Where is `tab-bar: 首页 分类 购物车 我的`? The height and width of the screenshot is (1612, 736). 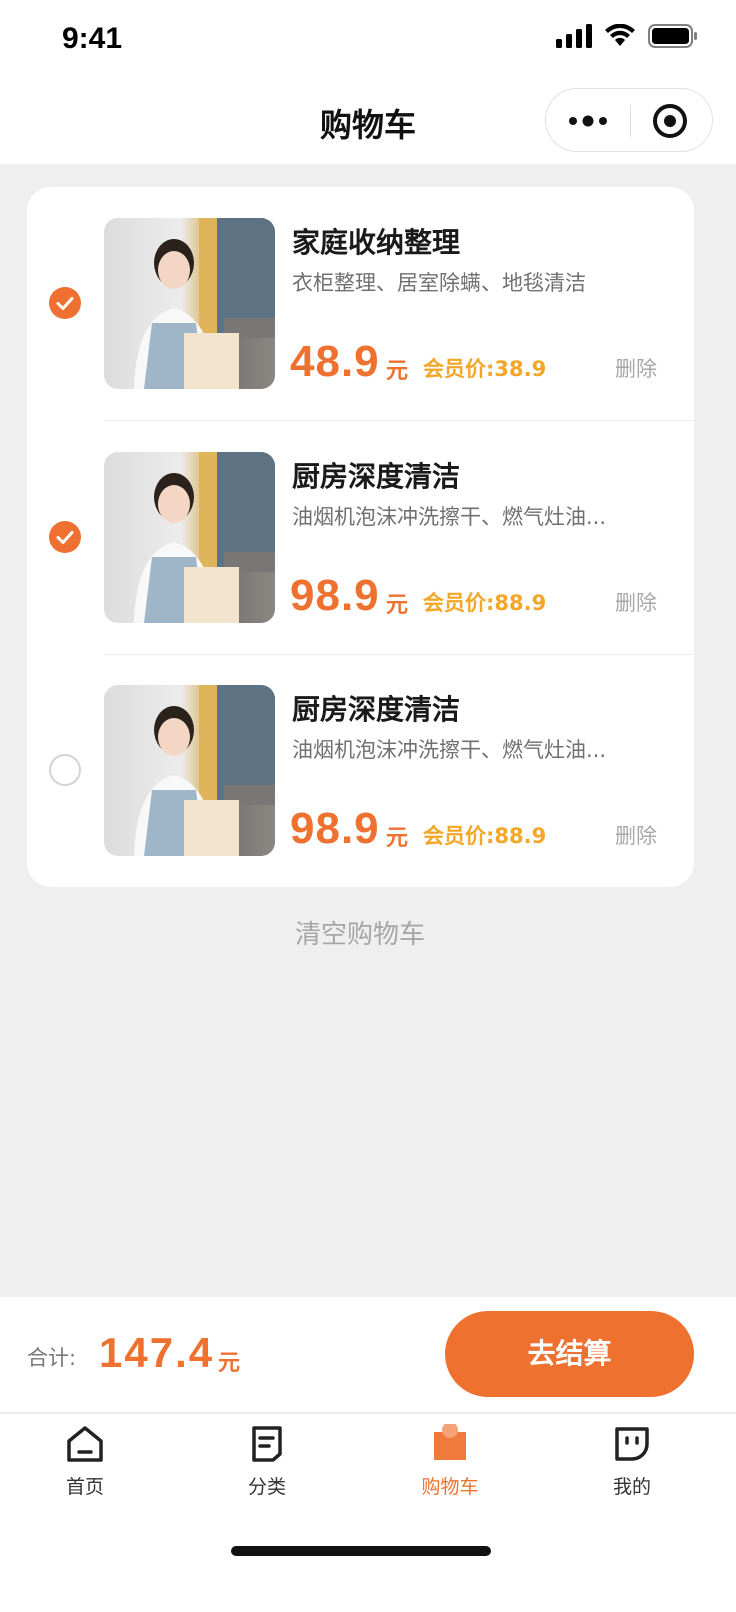
tab-bar: 首页 分类 购物车 我的 is located at coordinates (368, 1513).